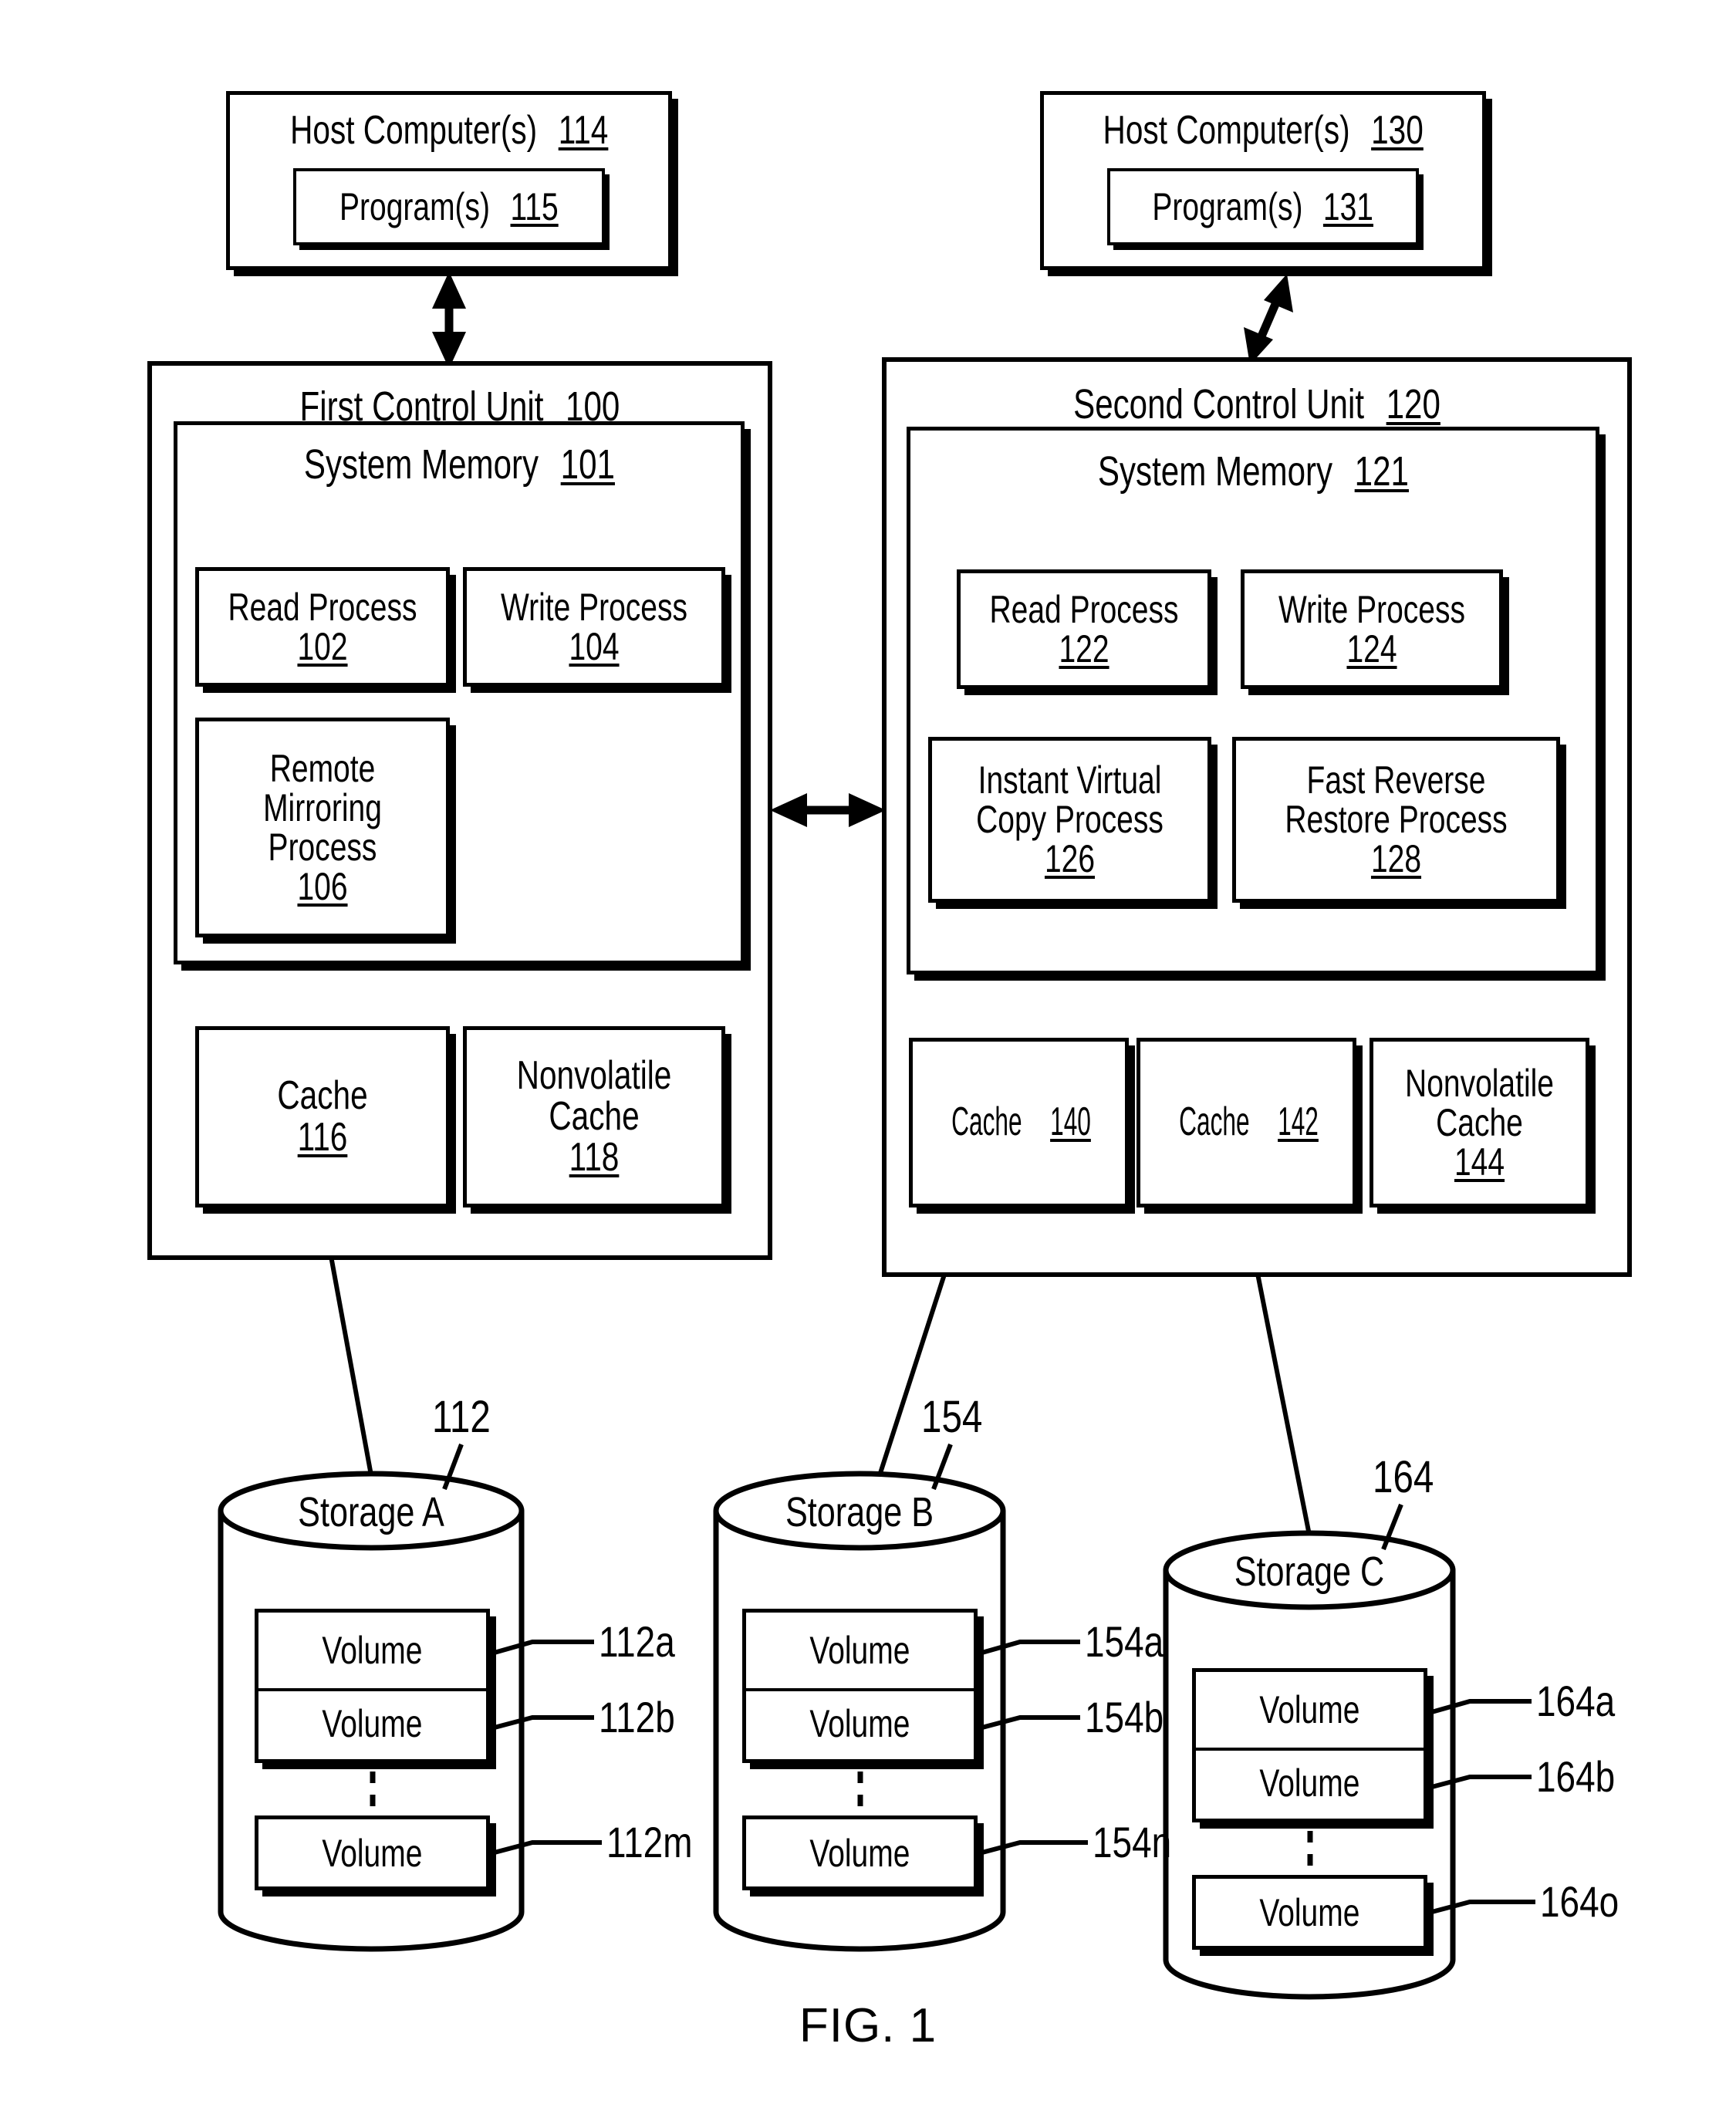 The height and width of the screenshot is (2111, 1736). What do you see at coordinates (860, 1512) in the screenshot?
I see `storageB-title: Storage B` at bounding box center [860, 1512].